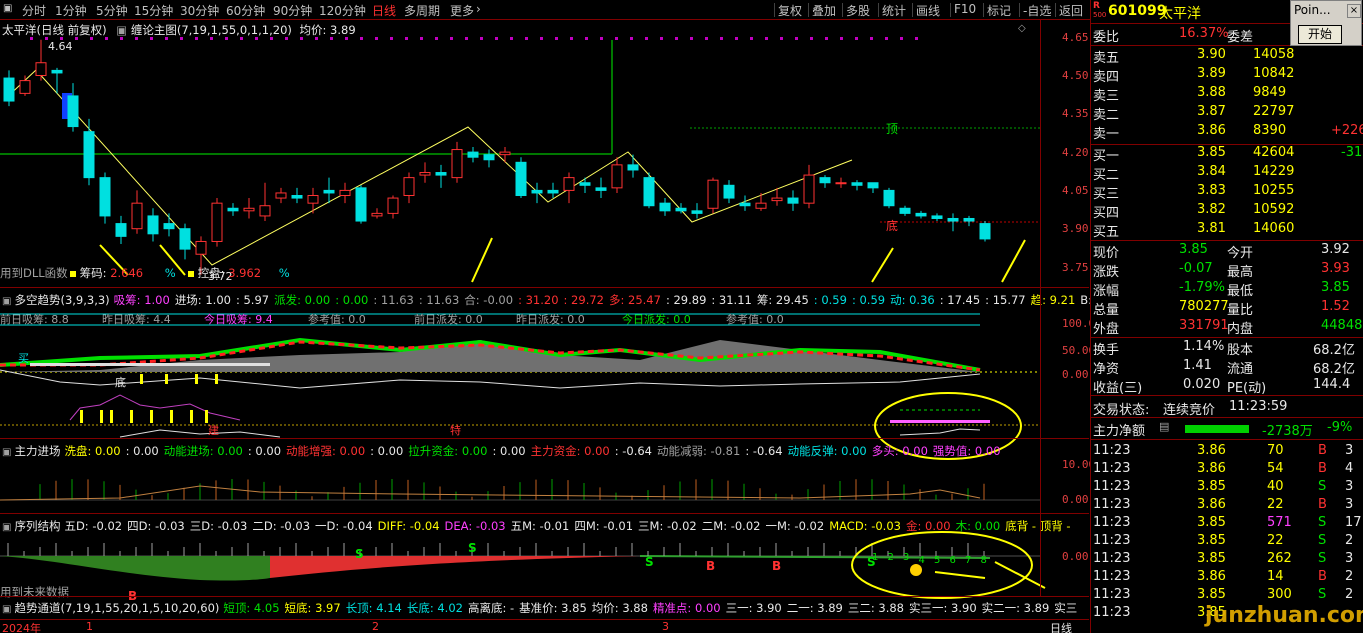 The width and height of the screenshot is (1363, 633). I want to click on control-swatch, so click(191, 274).